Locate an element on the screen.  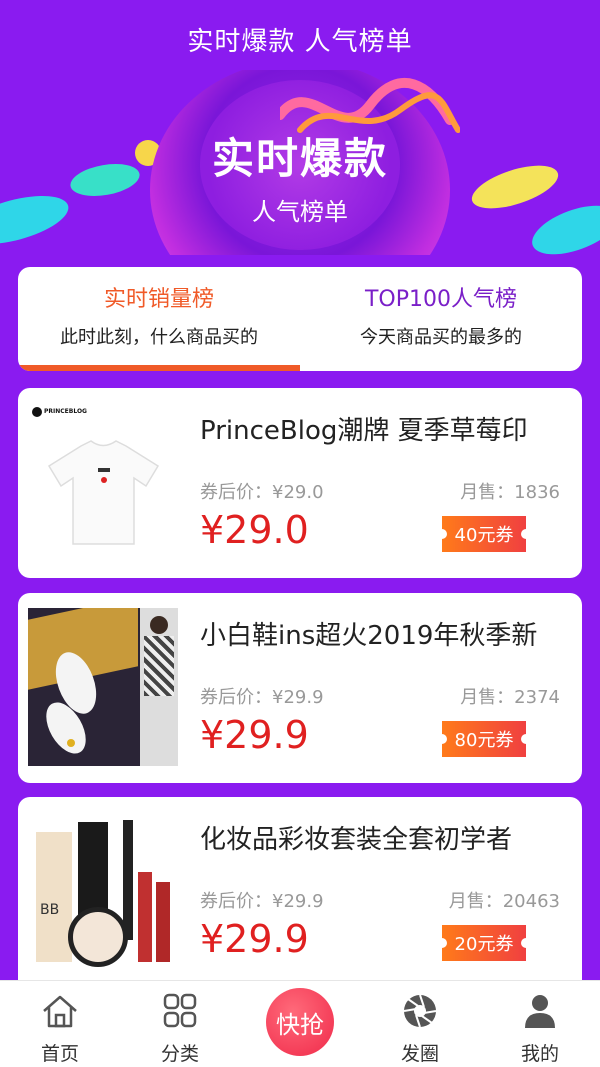
nav-label: 首页 is located at coordinates (59, 1054).